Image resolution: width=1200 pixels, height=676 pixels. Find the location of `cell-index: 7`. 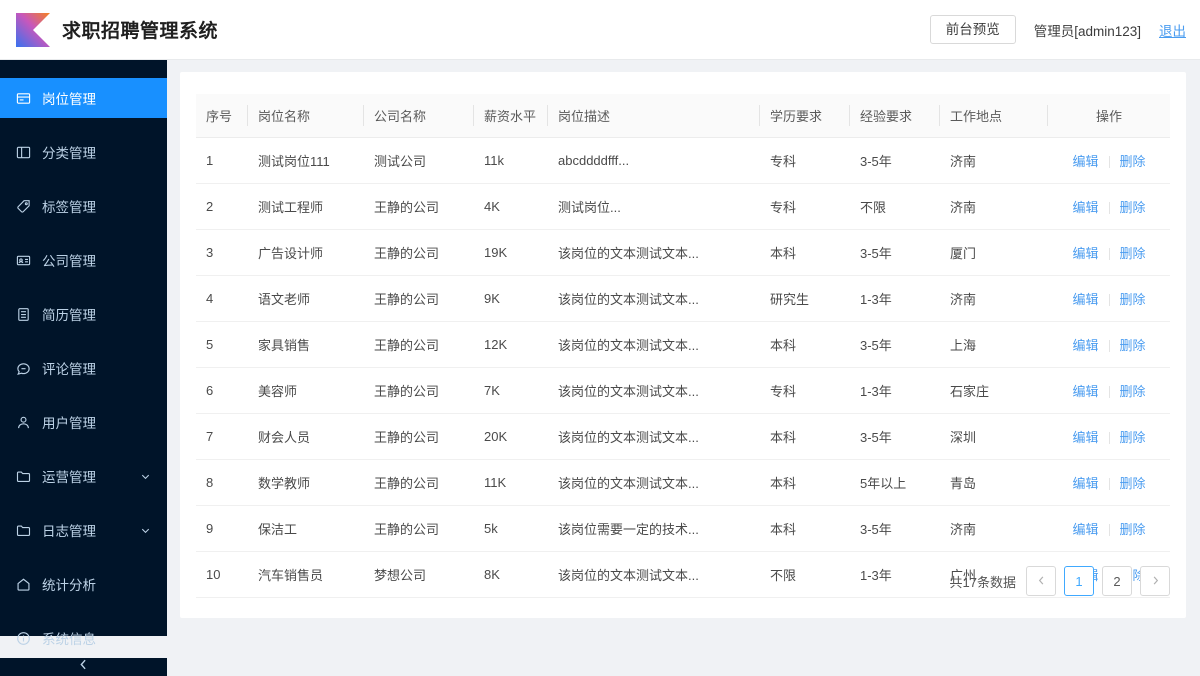

cell-index: 7 is located at coordinates (222, 436).